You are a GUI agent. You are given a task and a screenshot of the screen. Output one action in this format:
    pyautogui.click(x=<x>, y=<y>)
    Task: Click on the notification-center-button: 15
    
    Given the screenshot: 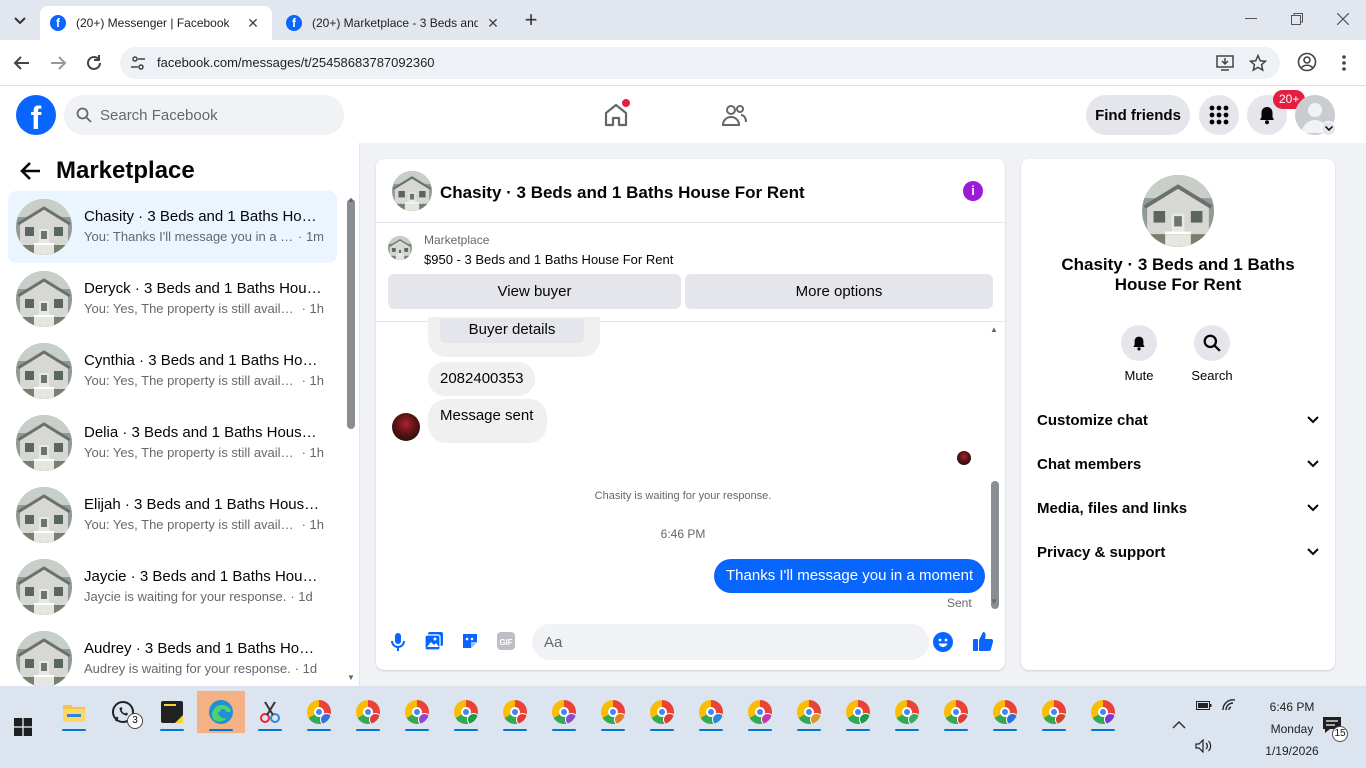 What is the action you would take?
    pyautogui.click(x=1335, y=729)
    